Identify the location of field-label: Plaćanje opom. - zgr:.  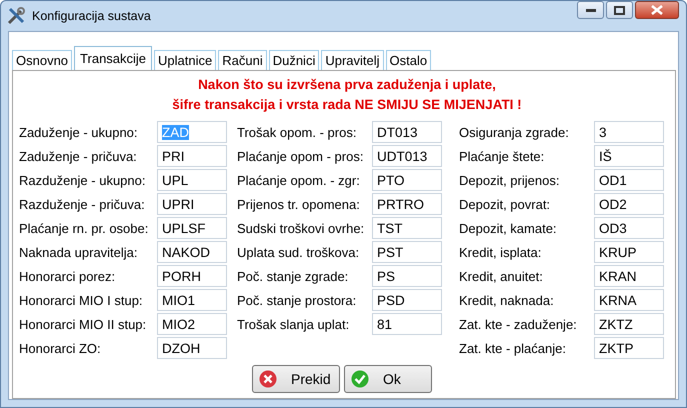
(299, 180).